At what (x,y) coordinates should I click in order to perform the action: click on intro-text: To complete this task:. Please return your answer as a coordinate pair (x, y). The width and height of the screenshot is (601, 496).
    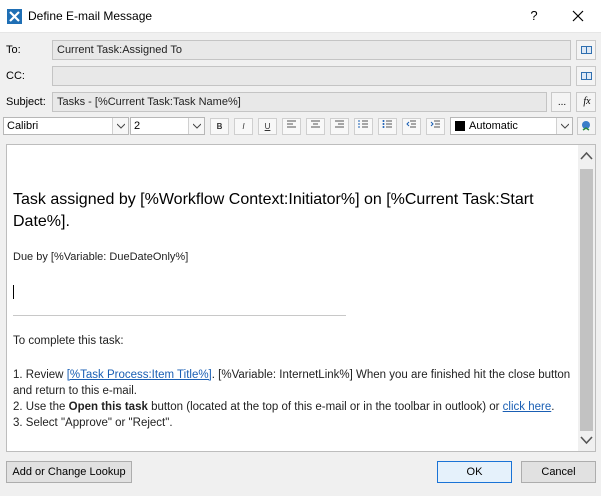
    Looking at the image, I should click on (68, 341).